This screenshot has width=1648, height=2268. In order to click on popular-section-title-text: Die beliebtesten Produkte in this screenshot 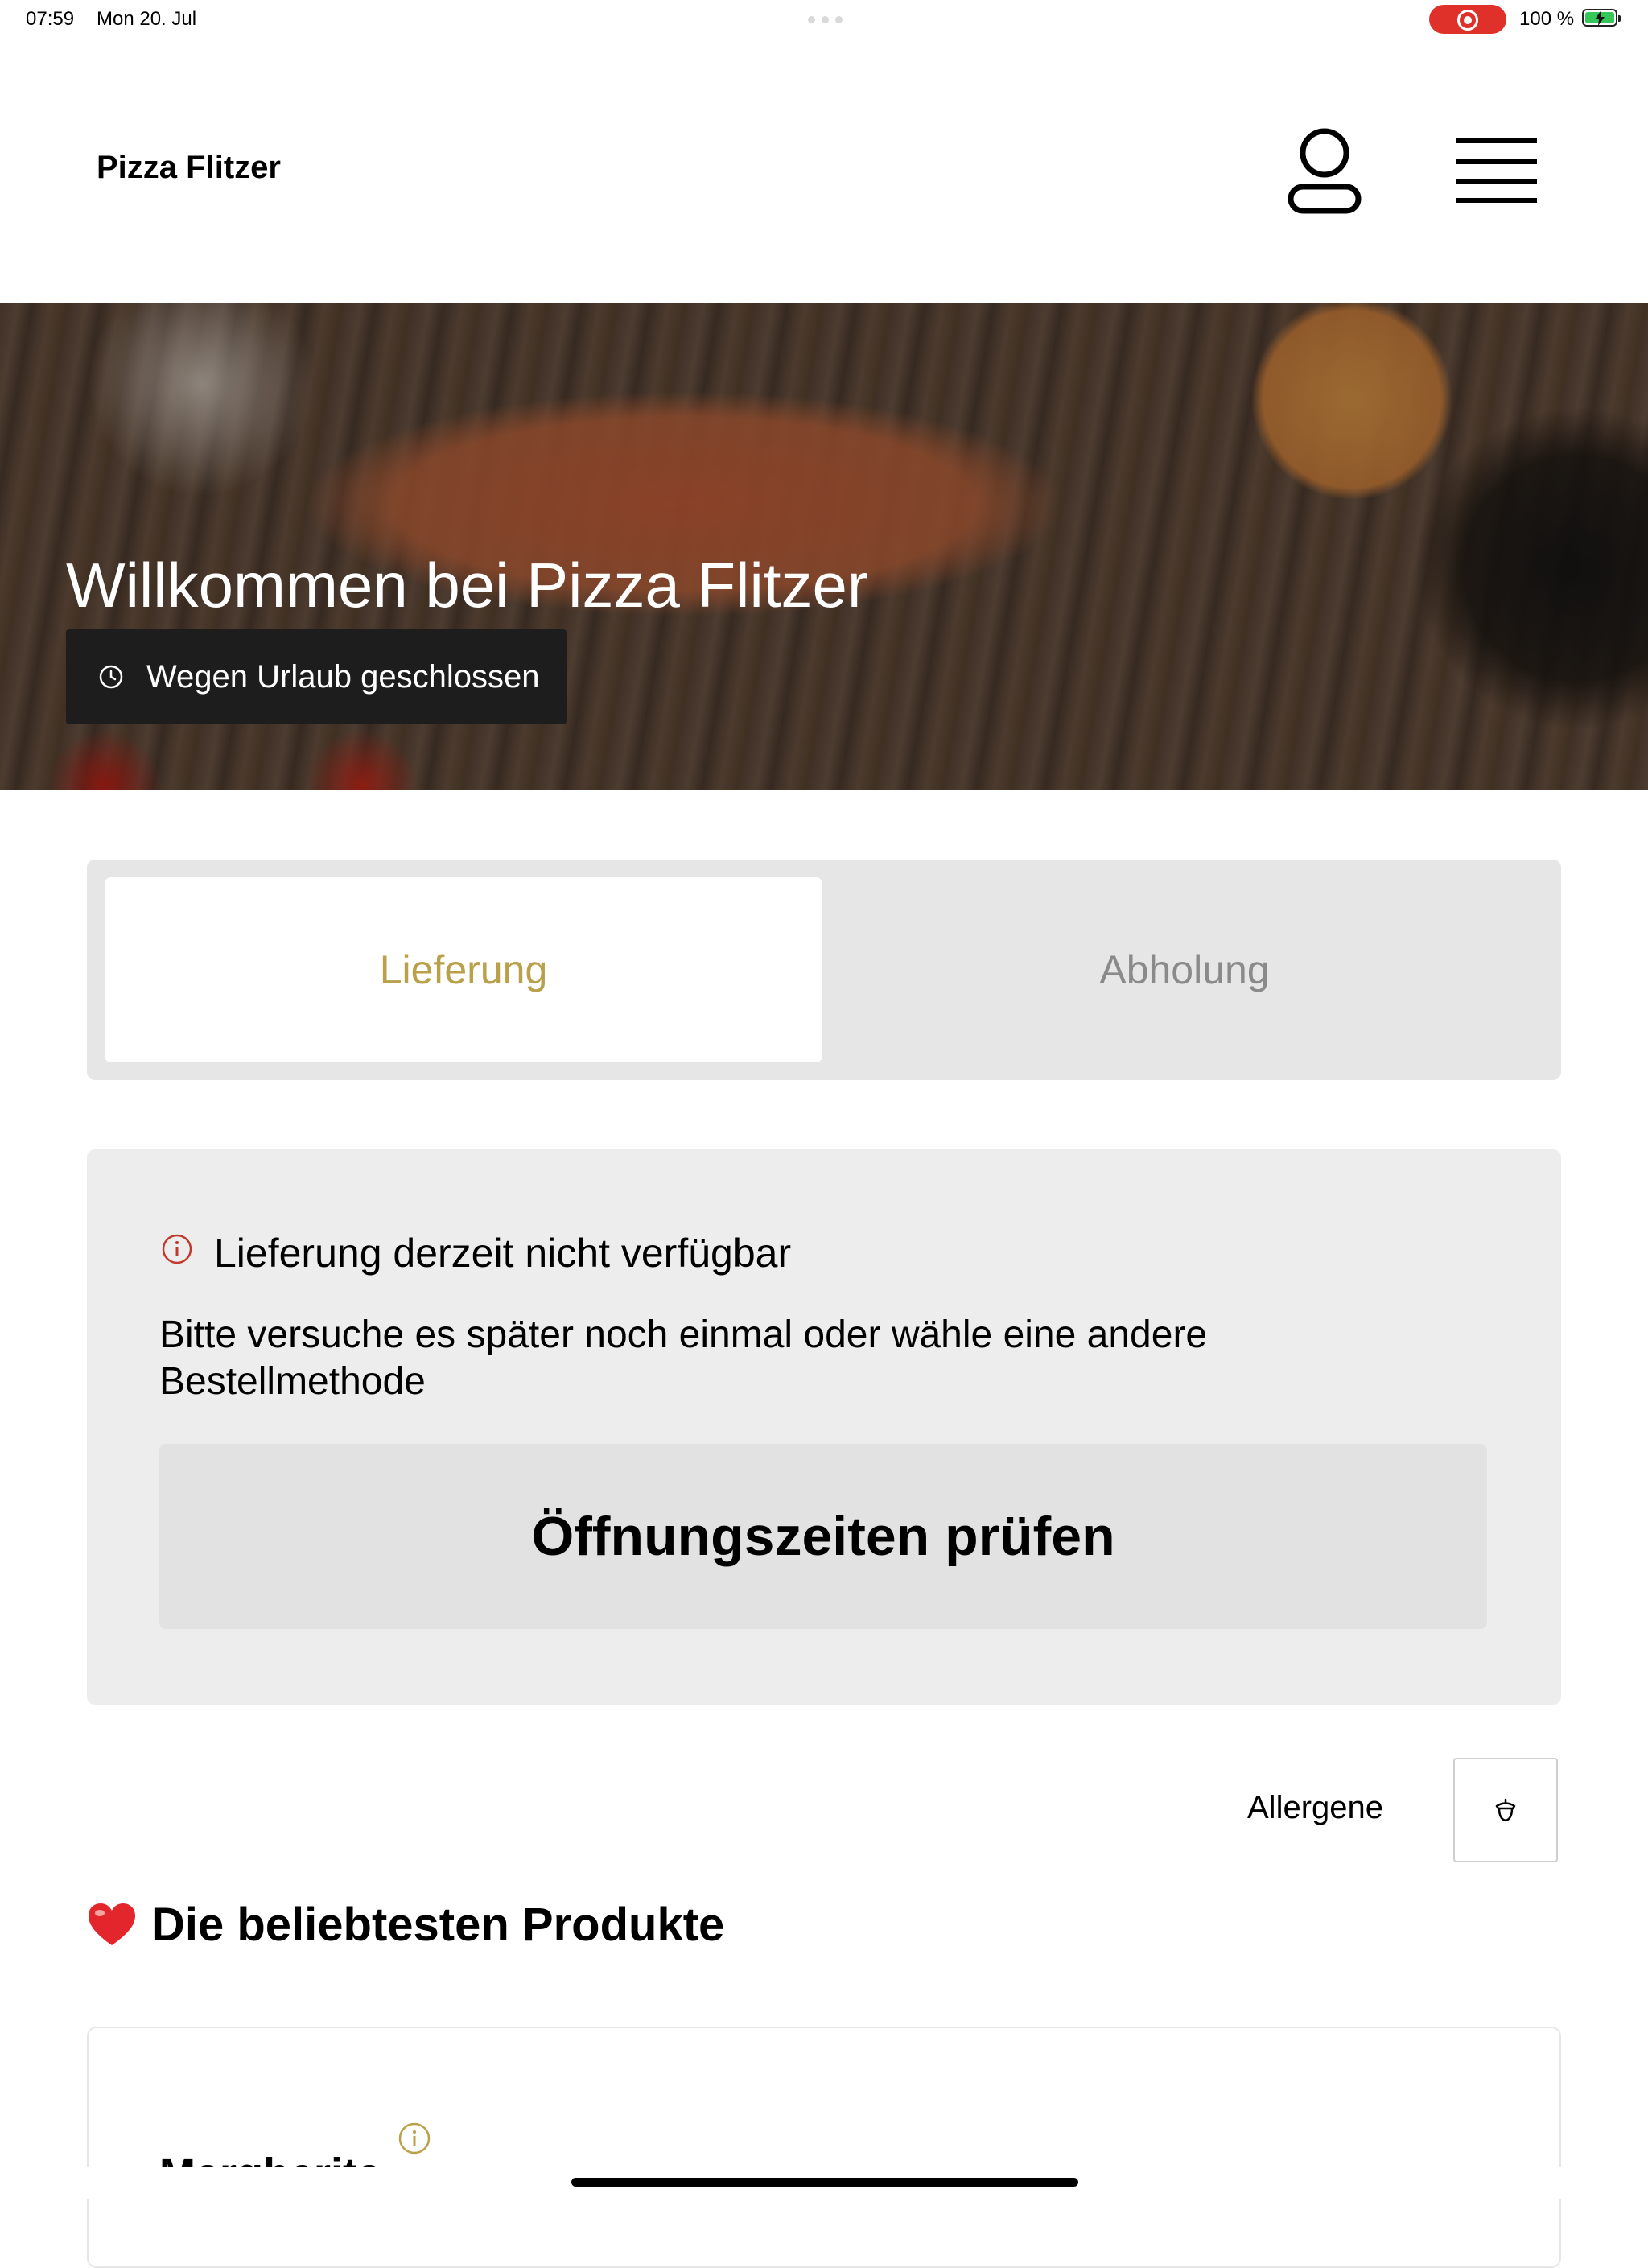, I will do `click(438, 1925)`.